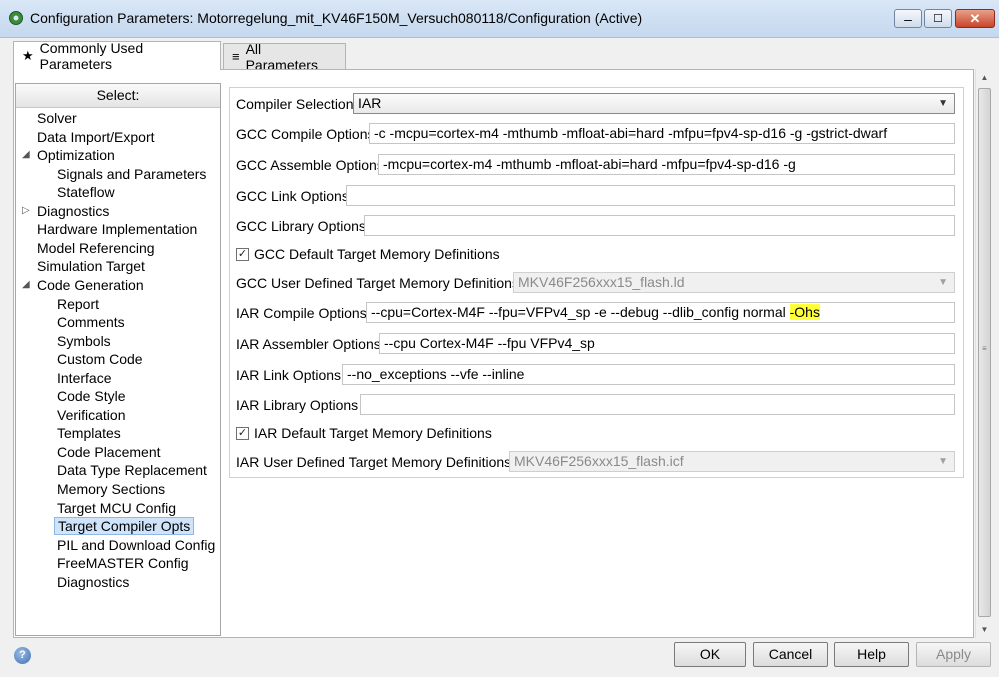  I want to click on iar-default-memory-label: IAR Default Target Memory Definitions, so click(373, 433).